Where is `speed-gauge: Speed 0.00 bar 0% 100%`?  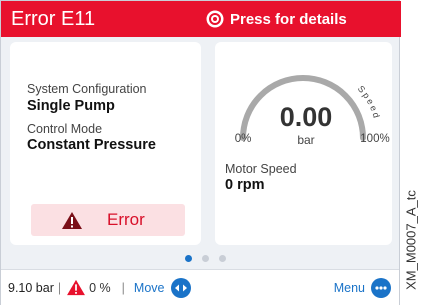
speed-gauge: Speed 0.00 bar 0% 100% is located at coordinates (312, 111).